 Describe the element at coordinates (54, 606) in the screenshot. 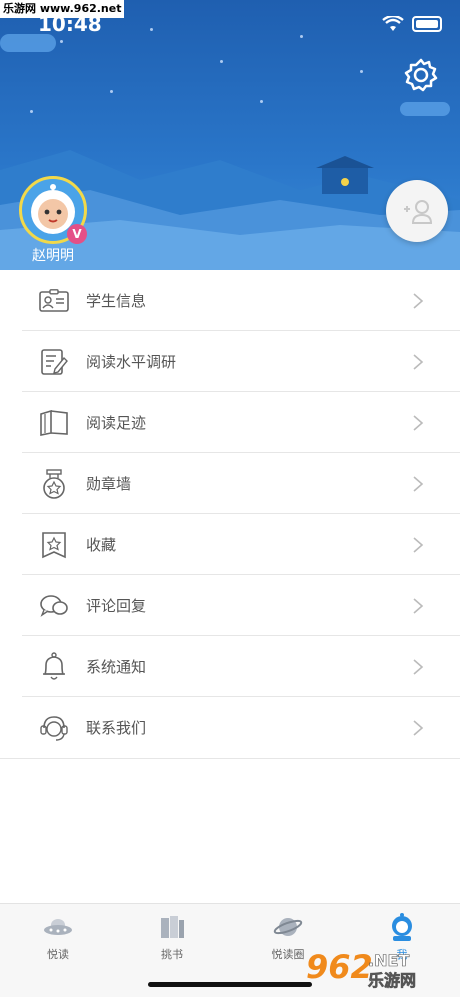

I see `chat-bubbles-icon` at that location.